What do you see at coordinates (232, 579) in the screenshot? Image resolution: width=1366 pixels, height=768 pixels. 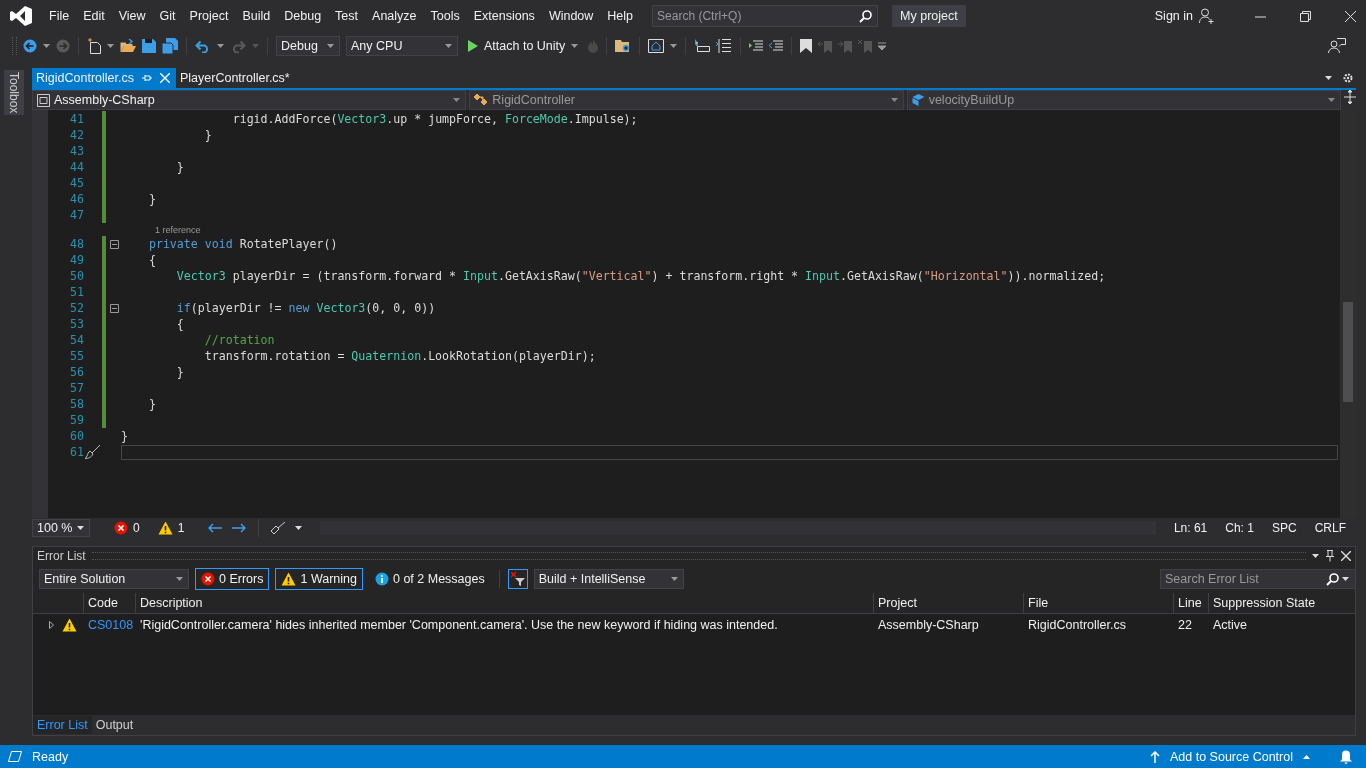 I see `filter-toggle: 0 Errors` at bounding box center [232, 579].